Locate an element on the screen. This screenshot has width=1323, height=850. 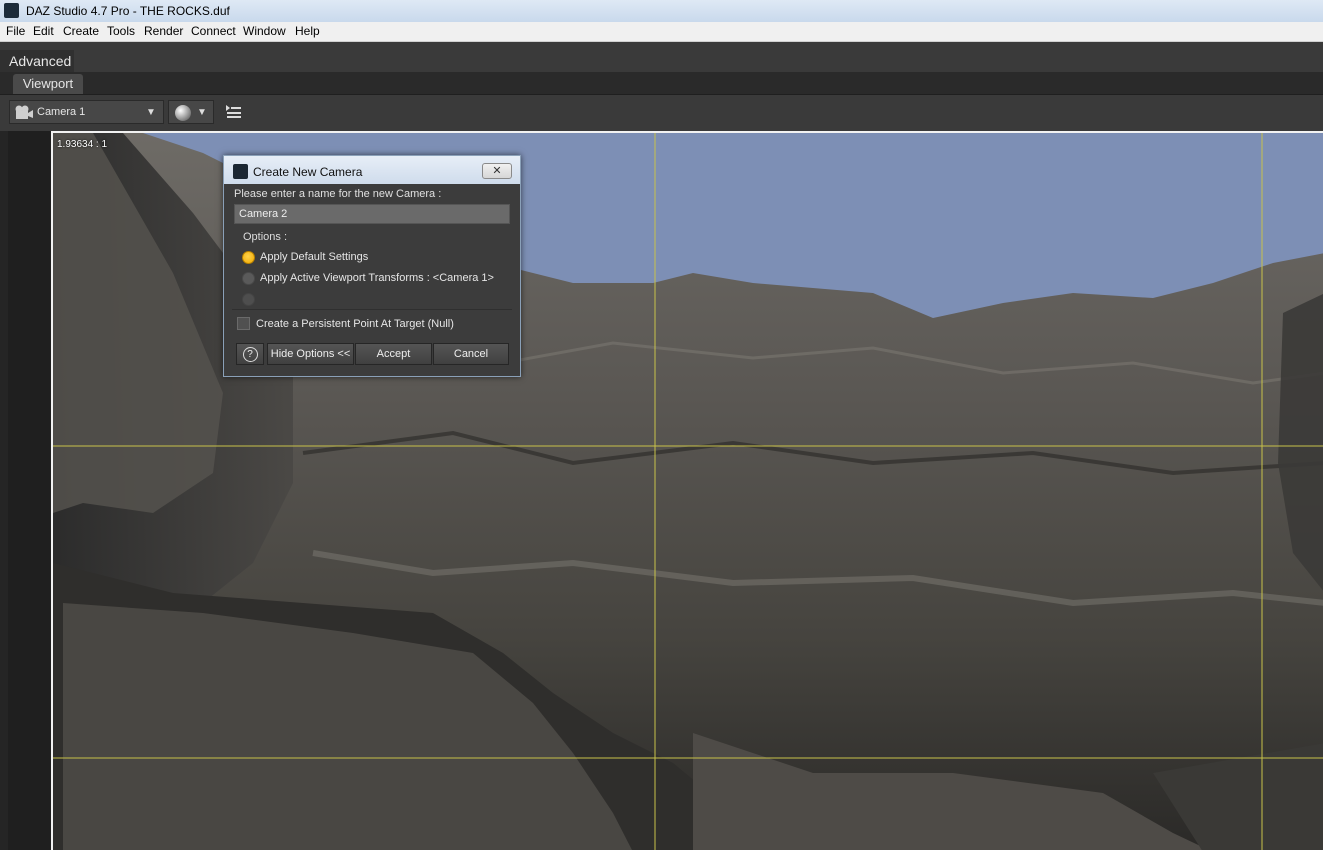
left-dock-strip is located at coordinates (4, 490).